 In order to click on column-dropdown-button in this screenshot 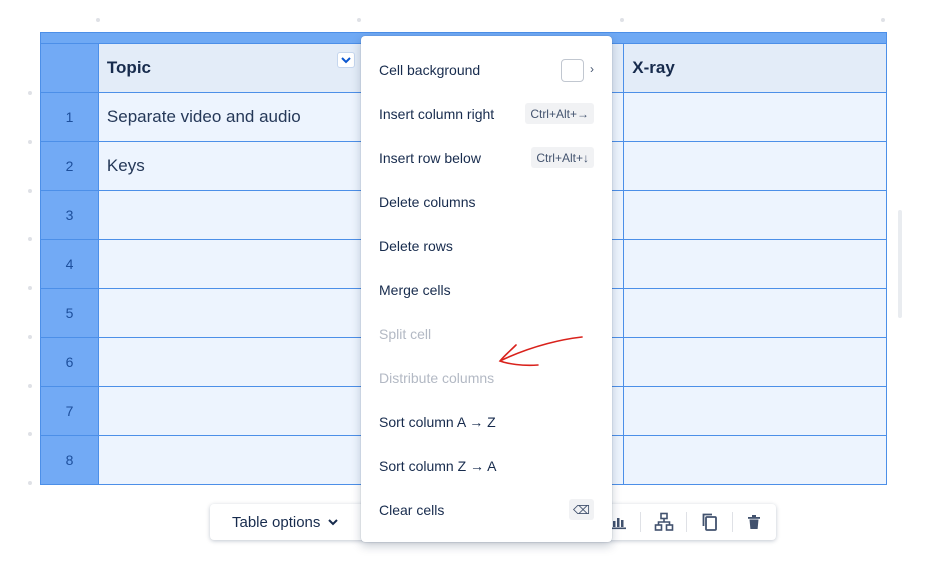, I will do `click(346, 60)`.